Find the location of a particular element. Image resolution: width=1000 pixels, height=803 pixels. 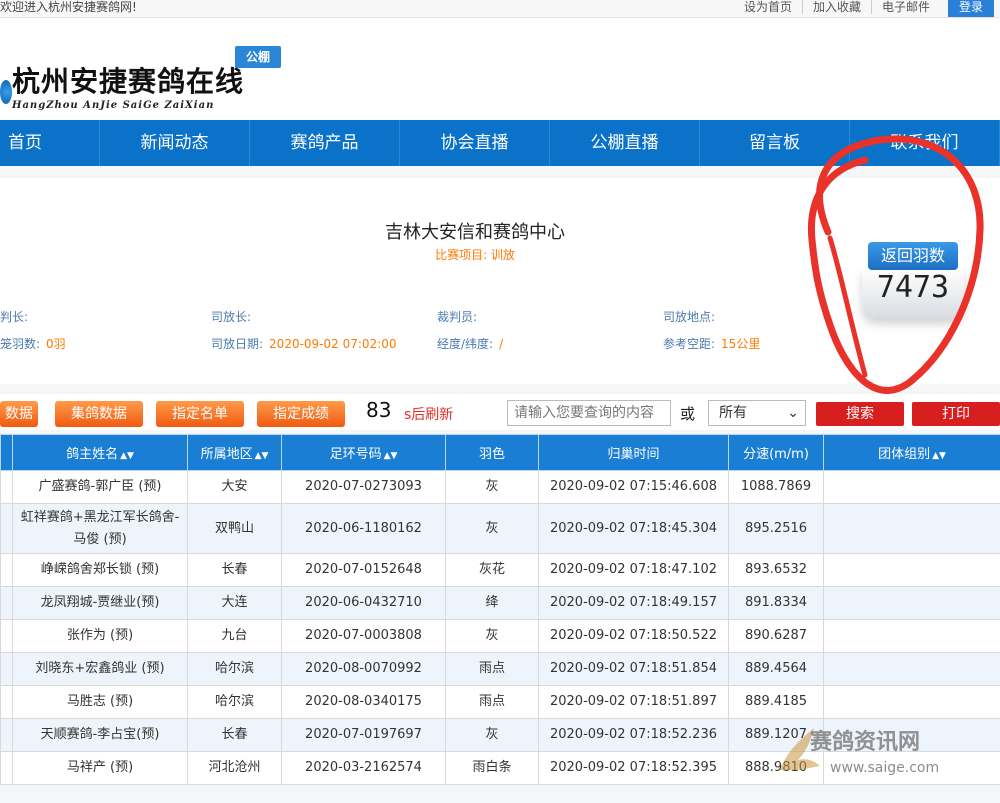

column-header-color: 羽色 is located at coordinates (492, 452).